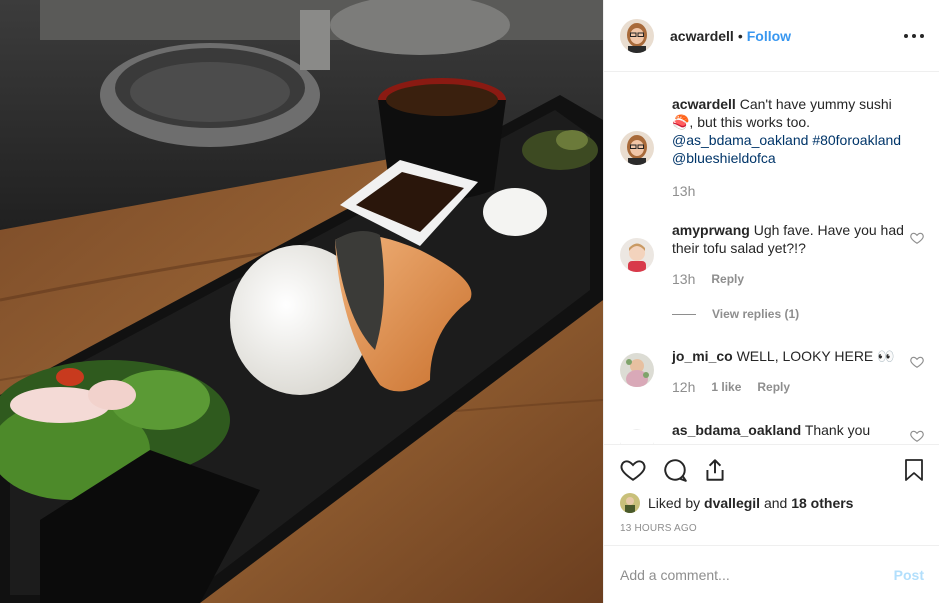 The width and height of the screenshot is (939, 603). I want to click on add-comment-input, so click(757, 574).